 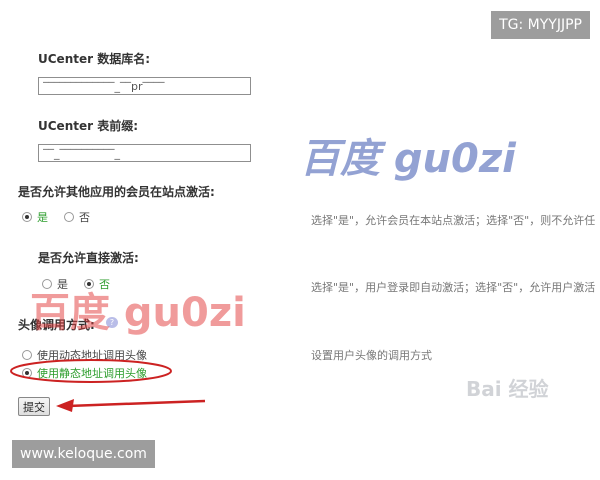 I want to click on other-app-activate-no-label: 否, so click(x=84, y=217).